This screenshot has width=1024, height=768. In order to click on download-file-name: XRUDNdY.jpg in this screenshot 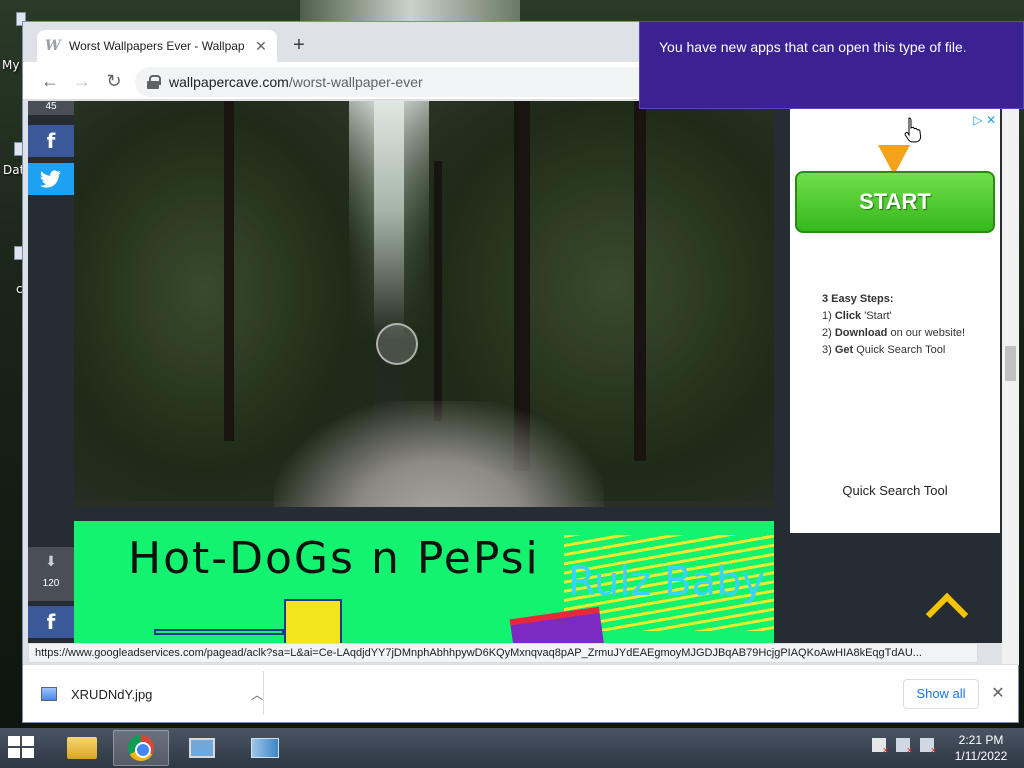, I will do `click(112, 694)`.